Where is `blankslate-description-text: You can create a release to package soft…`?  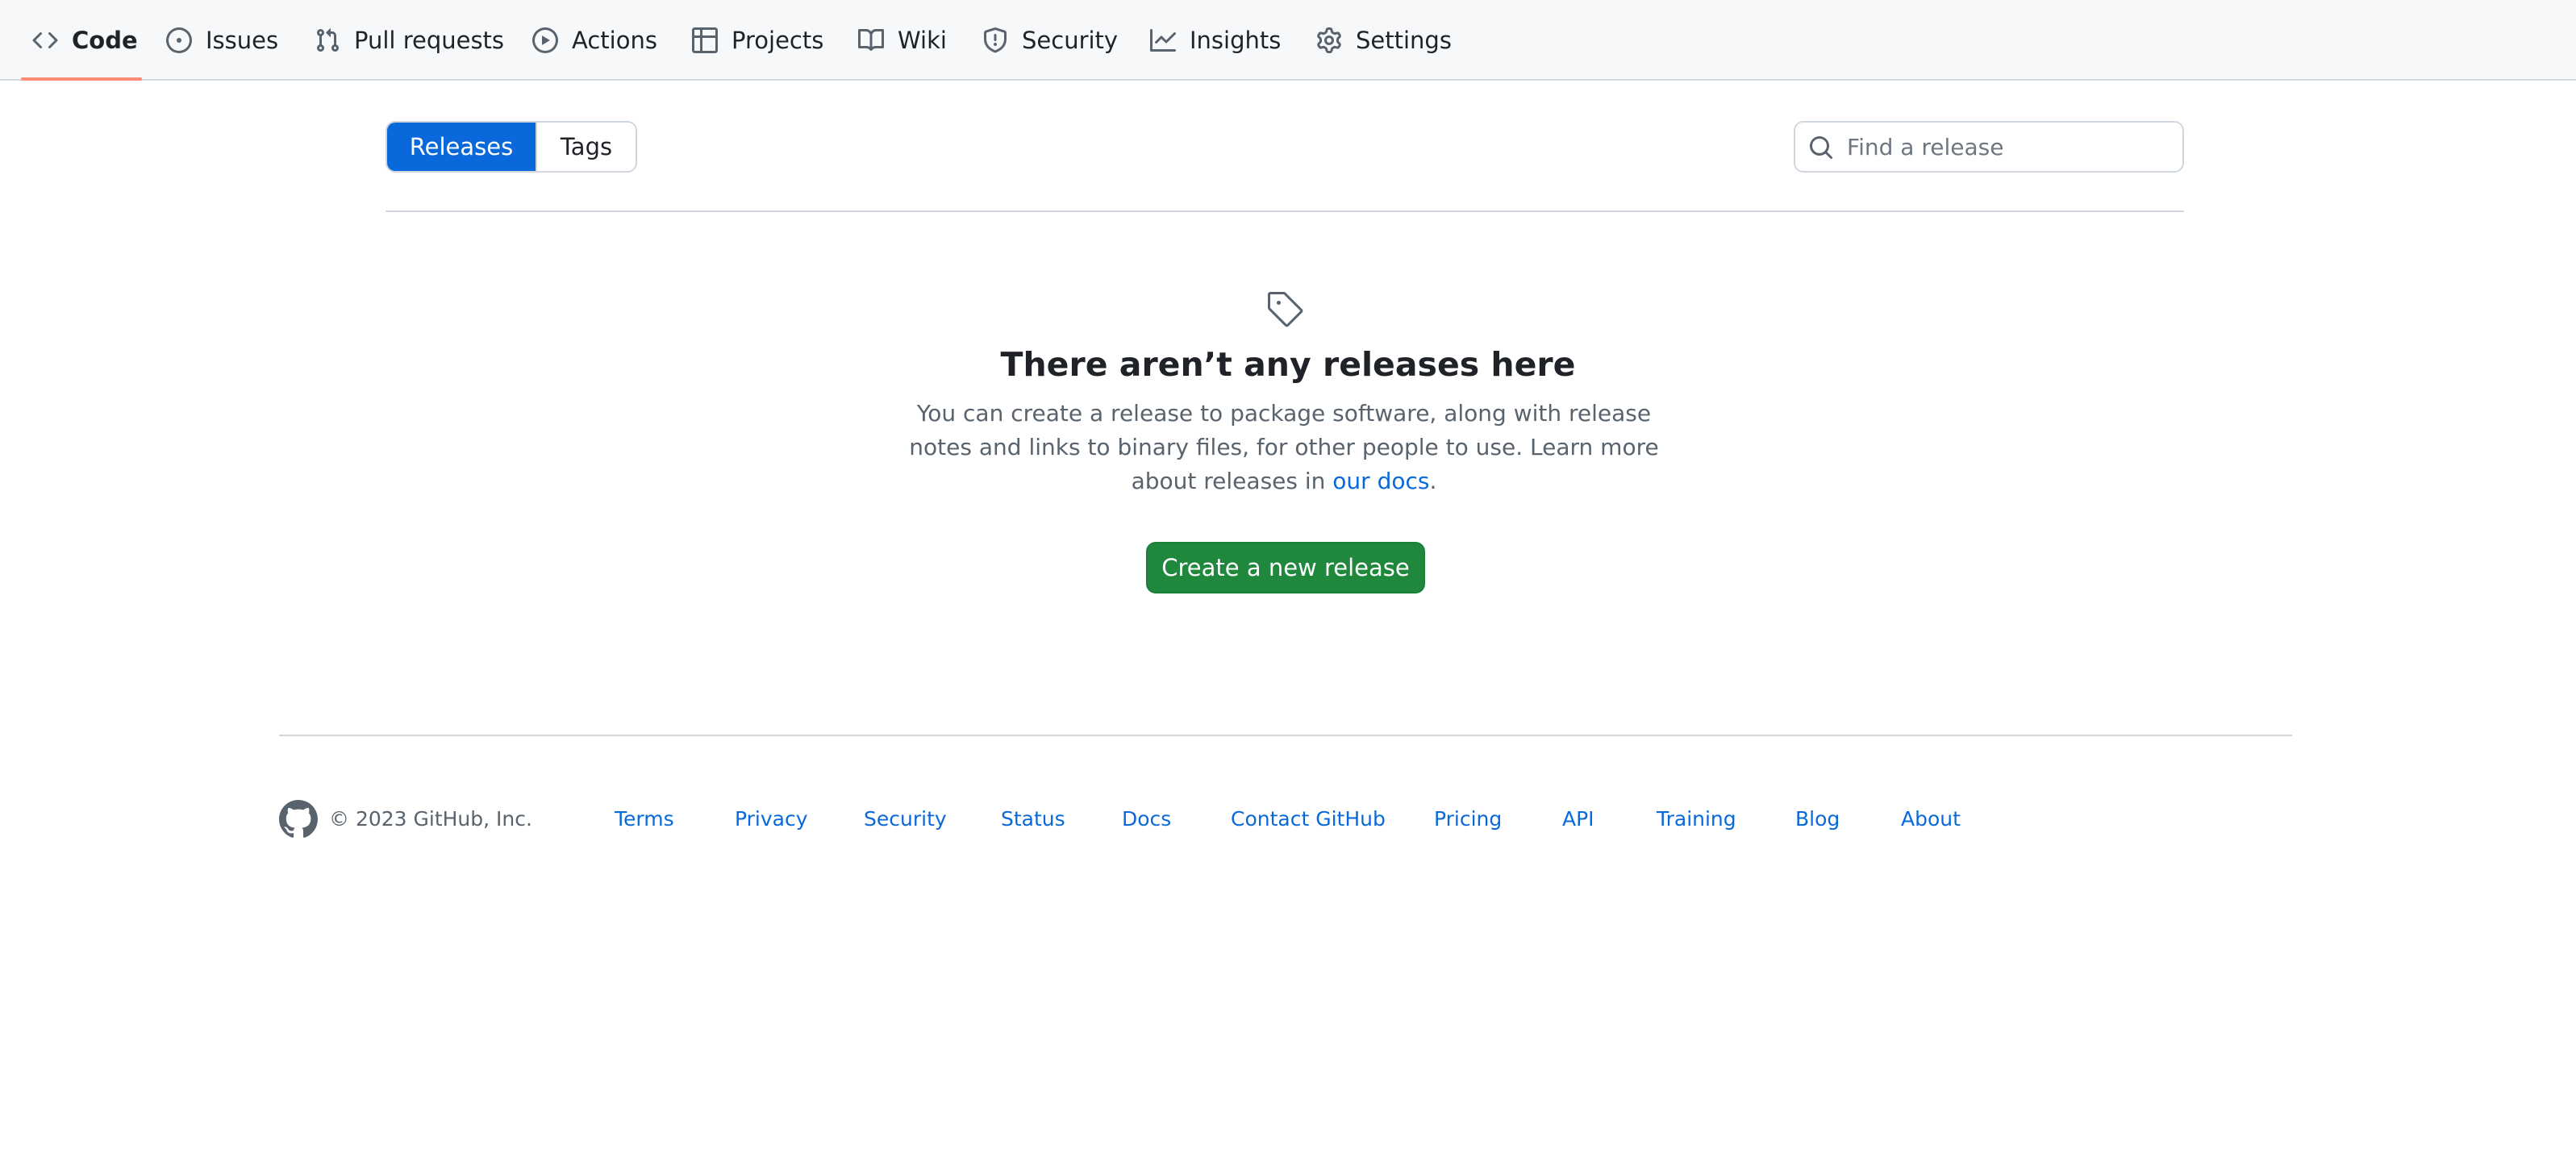 blankslate-description-text: You can create a release to package soft… is located at coordinates (1284, 447).